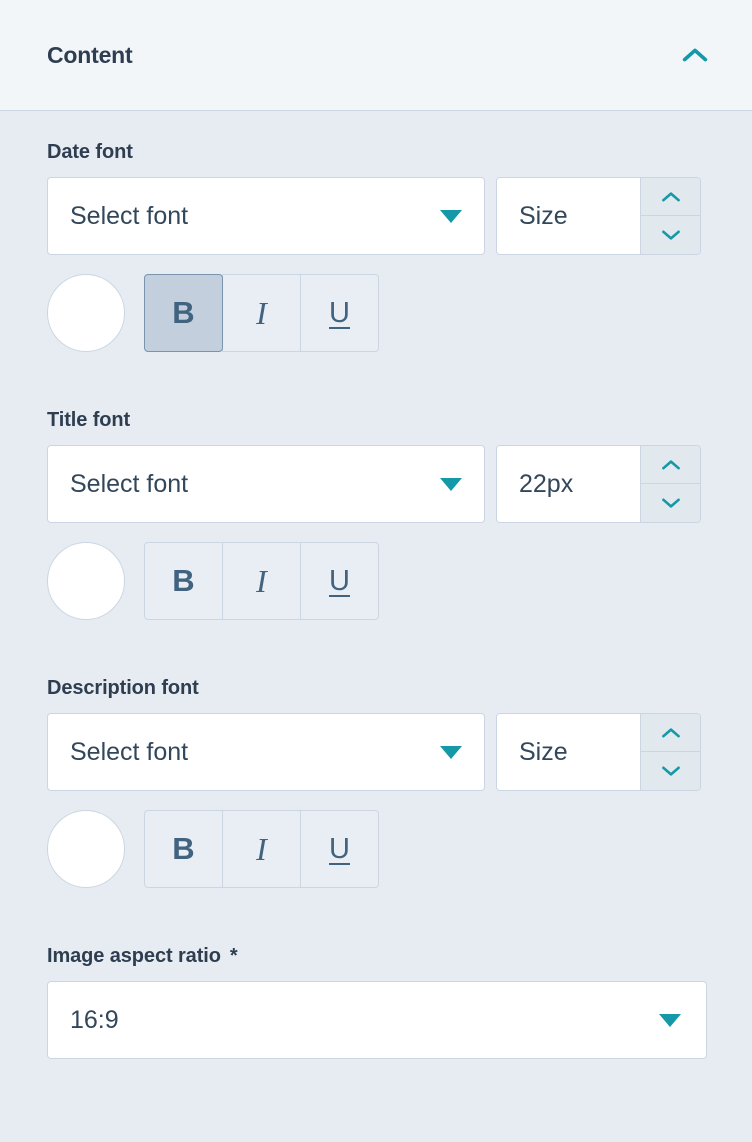  I want to click on image-aspect-ratio-label-text: Image aspect ratio, so click(134, 956).